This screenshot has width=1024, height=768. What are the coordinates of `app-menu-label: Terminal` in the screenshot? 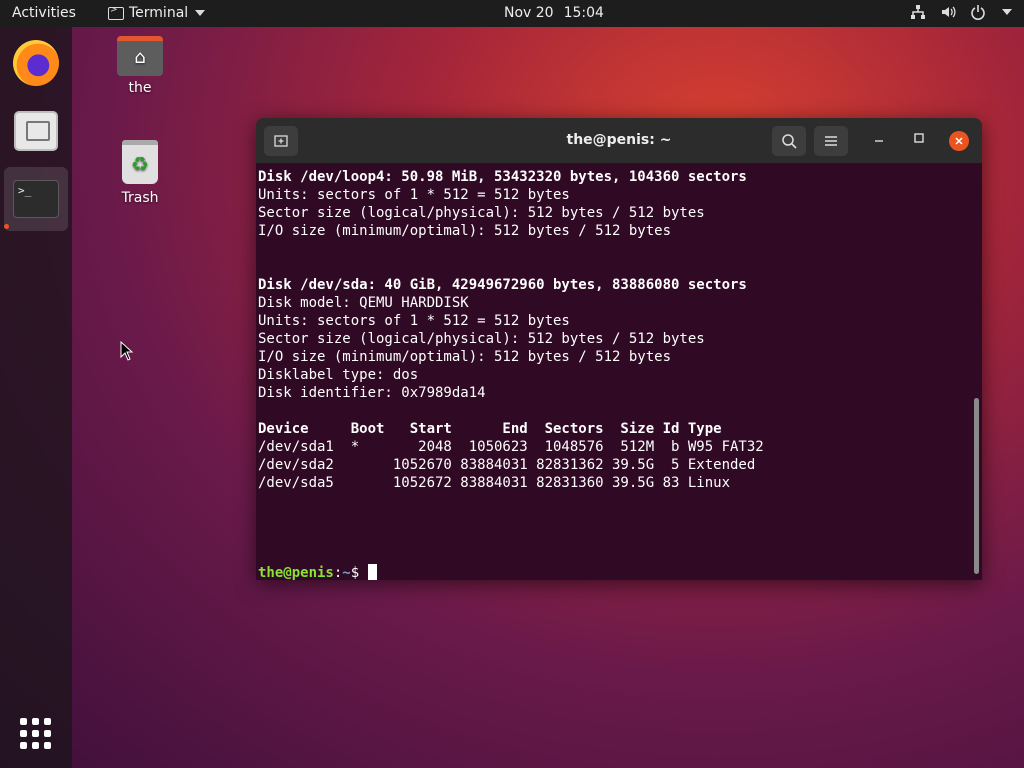 It's located at (159, 13).